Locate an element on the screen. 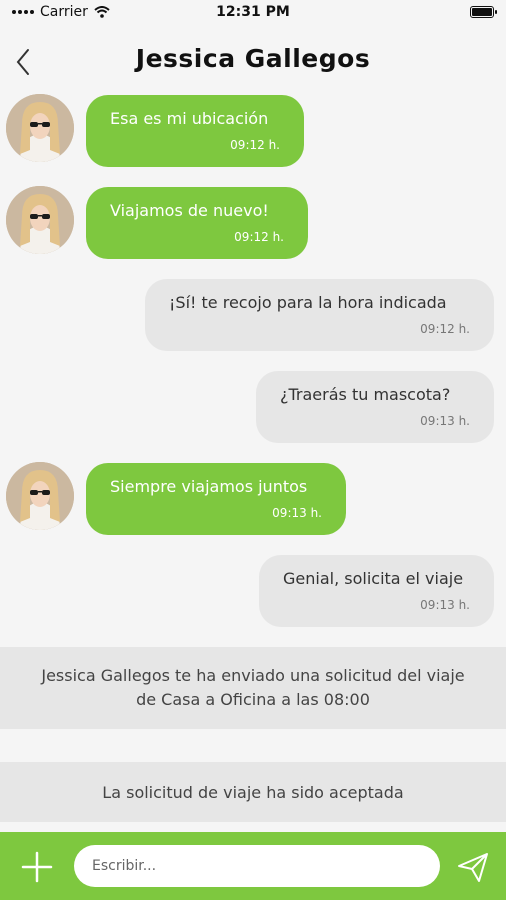 The width and height of the screenshot is (506, 900). trip-accepted-notice: La solicitud de viaje ha sido aceptada is located at coordinates (253, 792).